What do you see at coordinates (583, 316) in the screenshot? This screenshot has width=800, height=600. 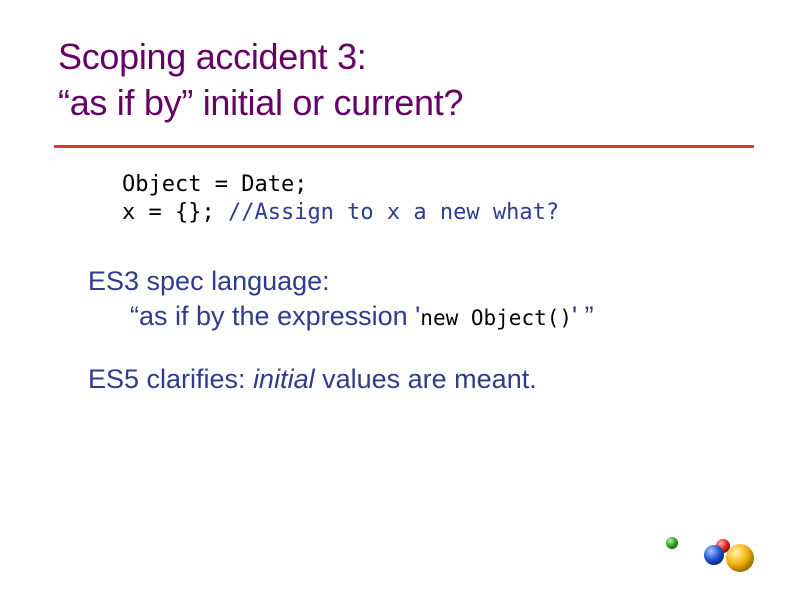 I see `es3-quote-close: ' ”` at bounding box center [583, 316].